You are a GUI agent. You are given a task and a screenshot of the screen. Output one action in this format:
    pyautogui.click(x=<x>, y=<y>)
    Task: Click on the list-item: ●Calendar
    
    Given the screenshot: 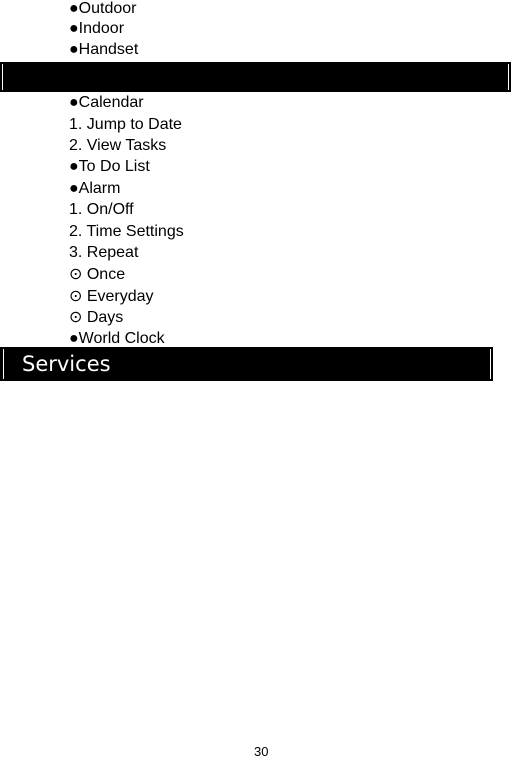 What is the action you would take?
    pyautogui.click(x=106, y=102)
    